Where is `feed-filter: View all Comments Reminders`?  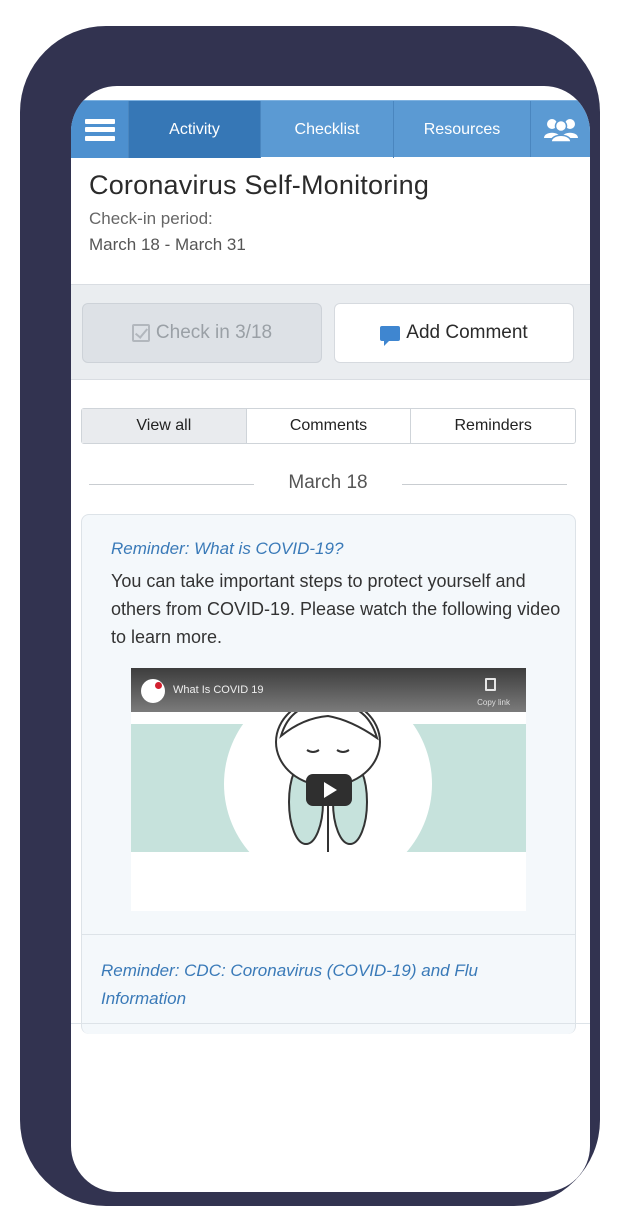
feed-filter: View all Comments Reminders is located at coordinates (328, 426).